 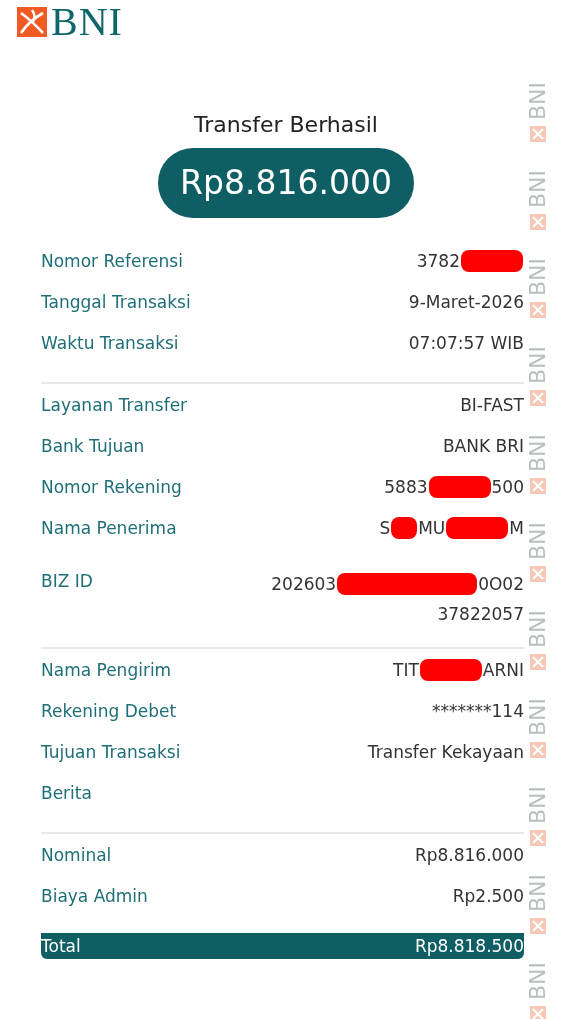 What do you see at coordinates (445, 752) in the screenshot?
I see `field-value: Transfer Kekayaan` at bounding box center [445, 752].